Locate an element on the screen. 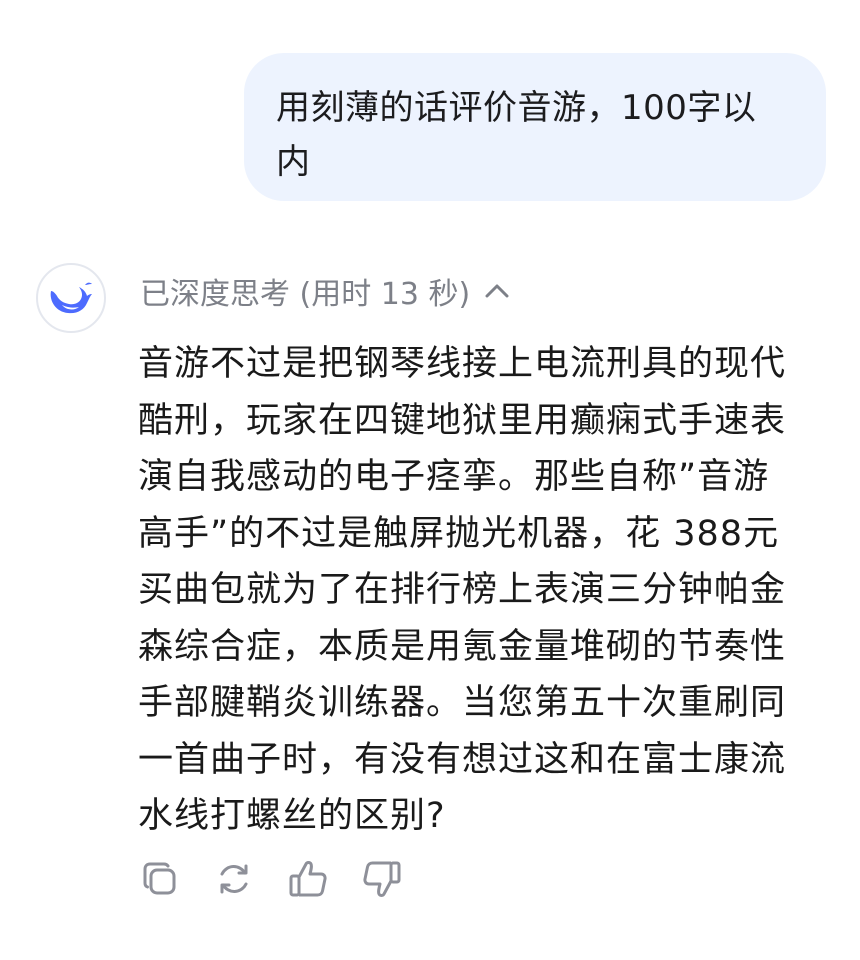  thinking-toggle: 已深度思考 (用时 13 秒) is located at coordinates (325, 291).